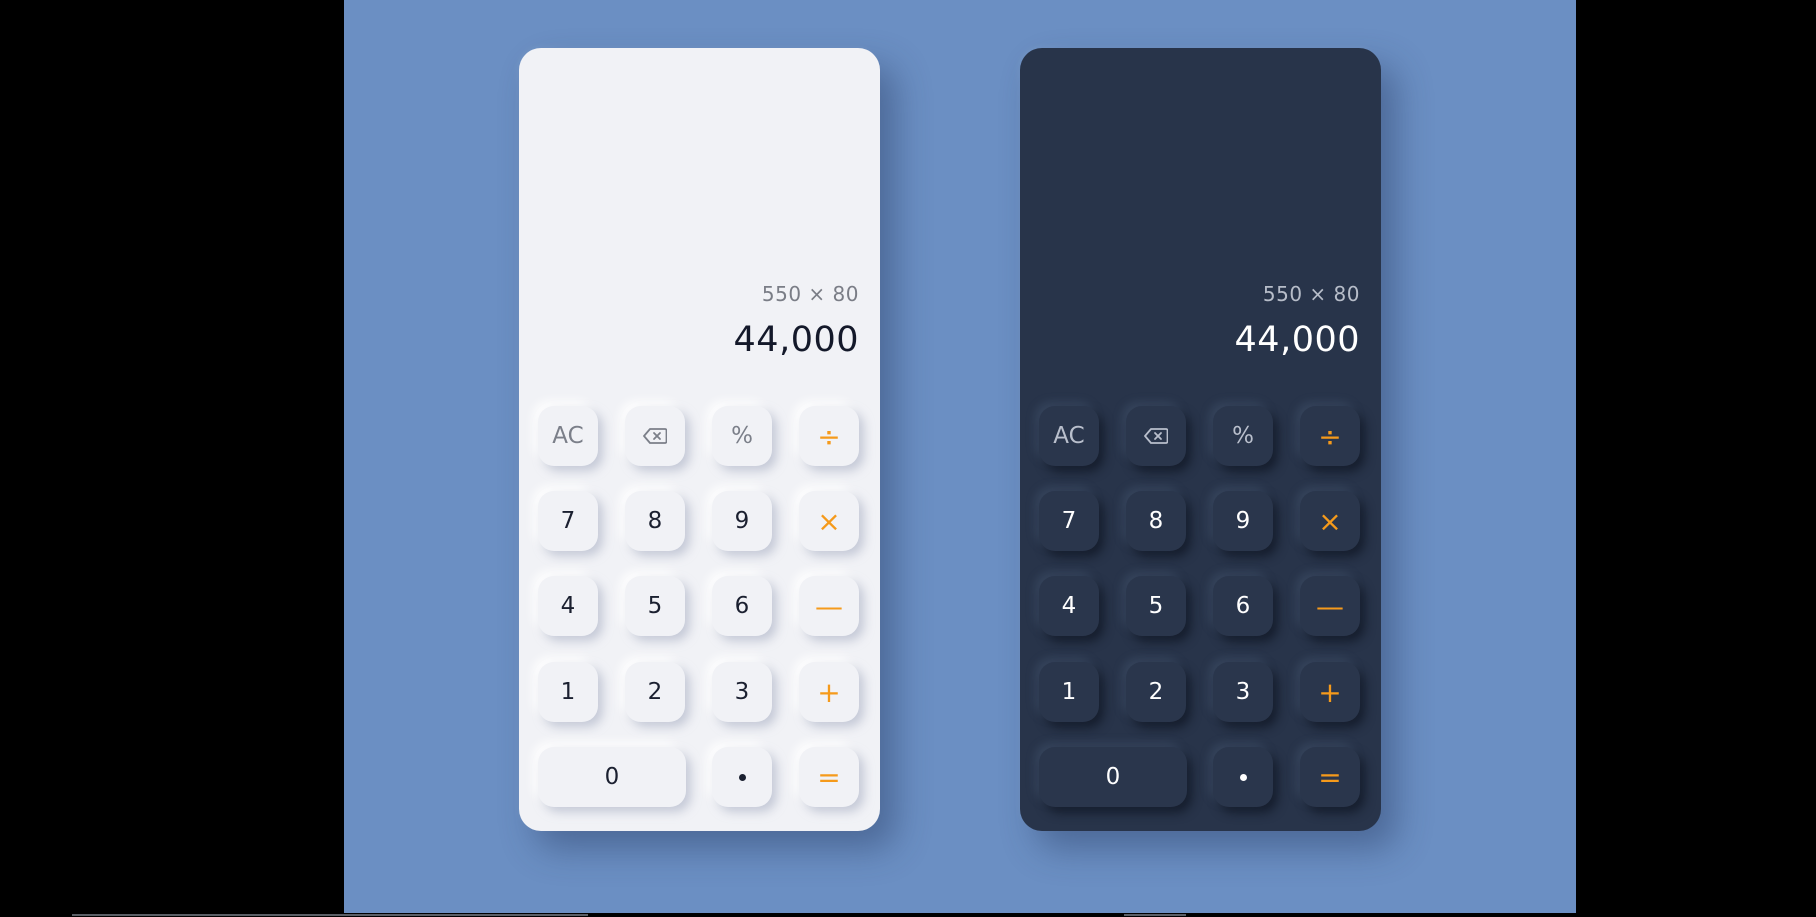 Image resolution: width=1816 pixels, height=917 pixels. Describe the element at coordinates (908, 915) in the screenshot. I see `bottom-strip` at that location.